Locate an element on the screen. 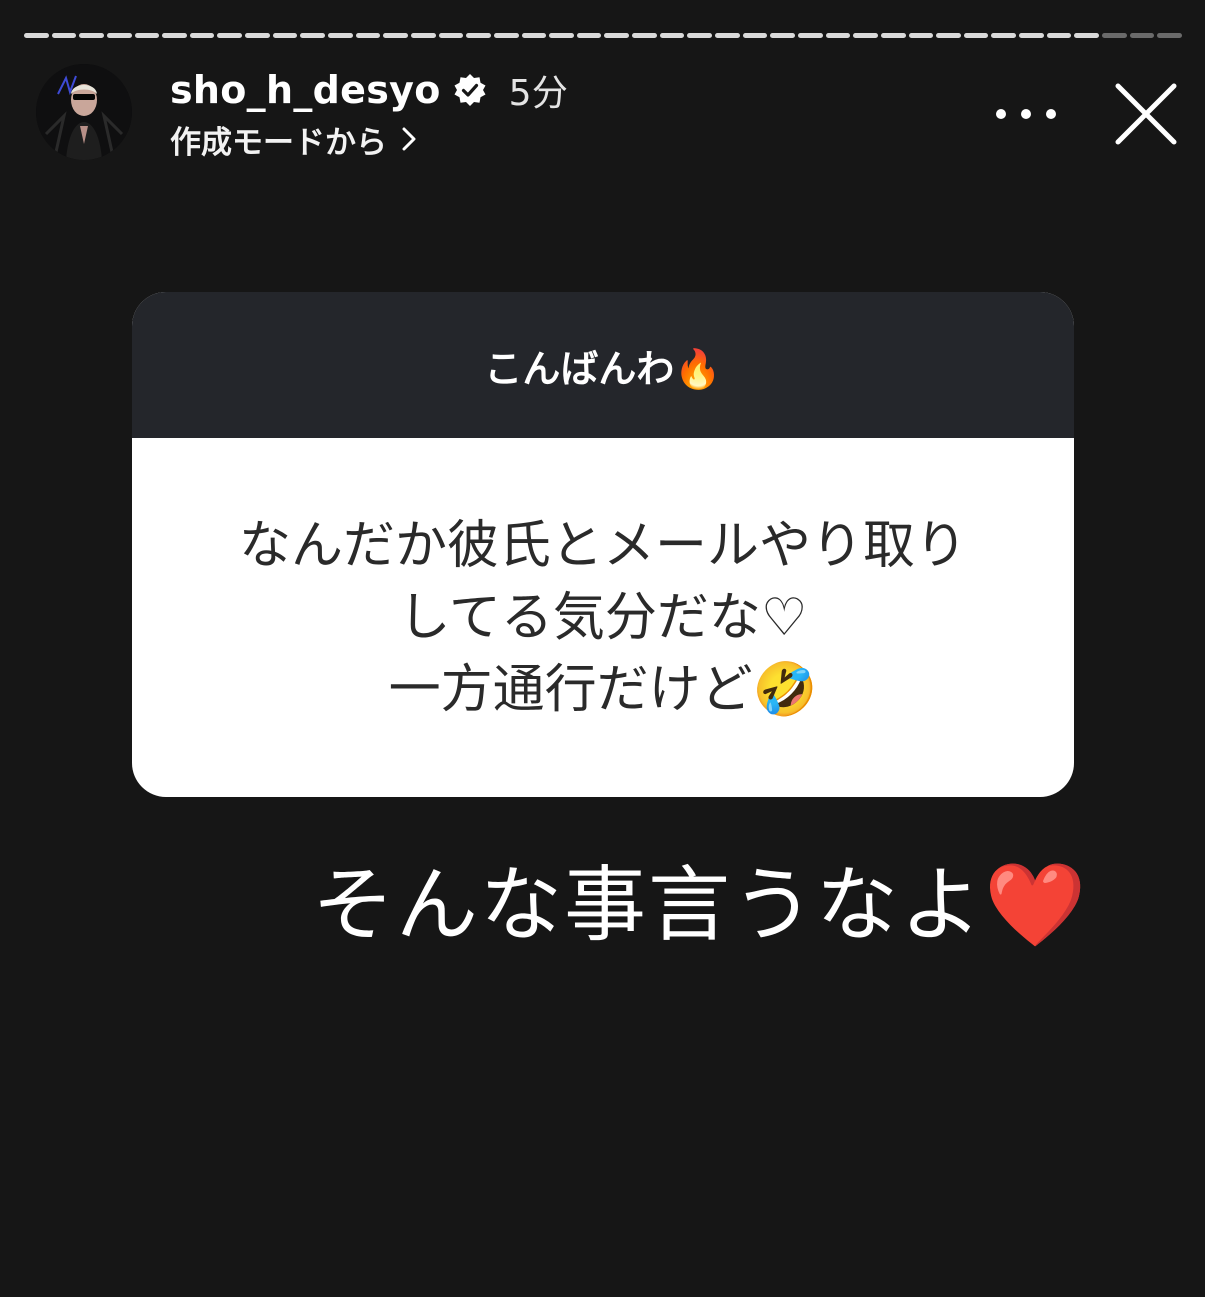  story-caption: そんな事言うなよ❤️ is located at coordinates (722, 897).